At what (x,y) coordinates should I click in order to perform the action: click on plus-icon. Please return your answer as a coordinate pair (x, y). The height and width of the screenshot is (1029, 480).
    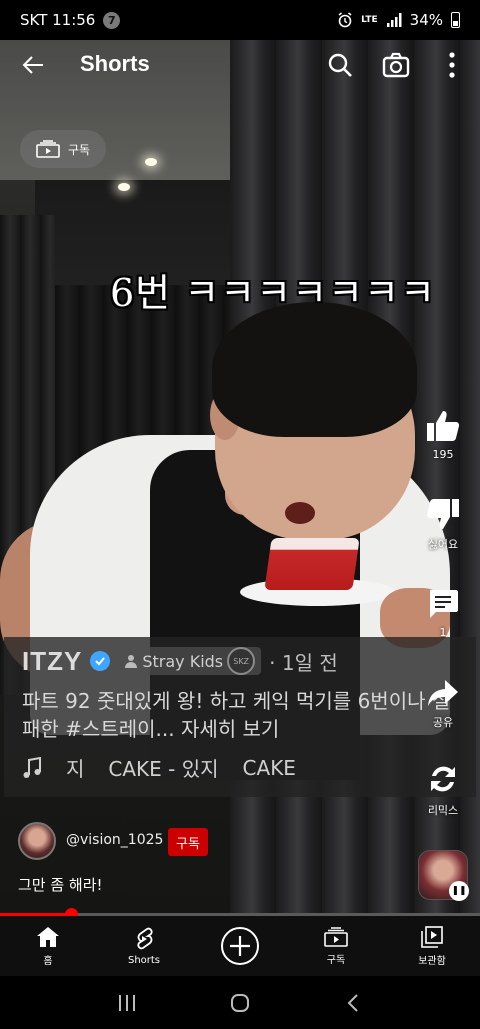
    Looking at the image, I should click on (240, 946).